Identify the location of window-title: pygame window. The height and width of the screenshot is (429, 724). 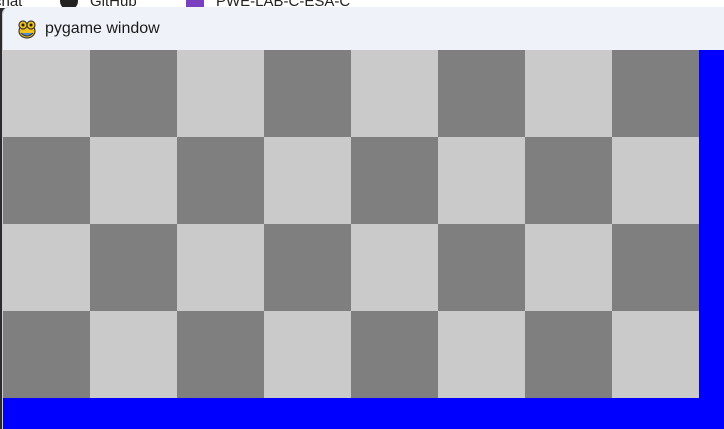
(102, 28).